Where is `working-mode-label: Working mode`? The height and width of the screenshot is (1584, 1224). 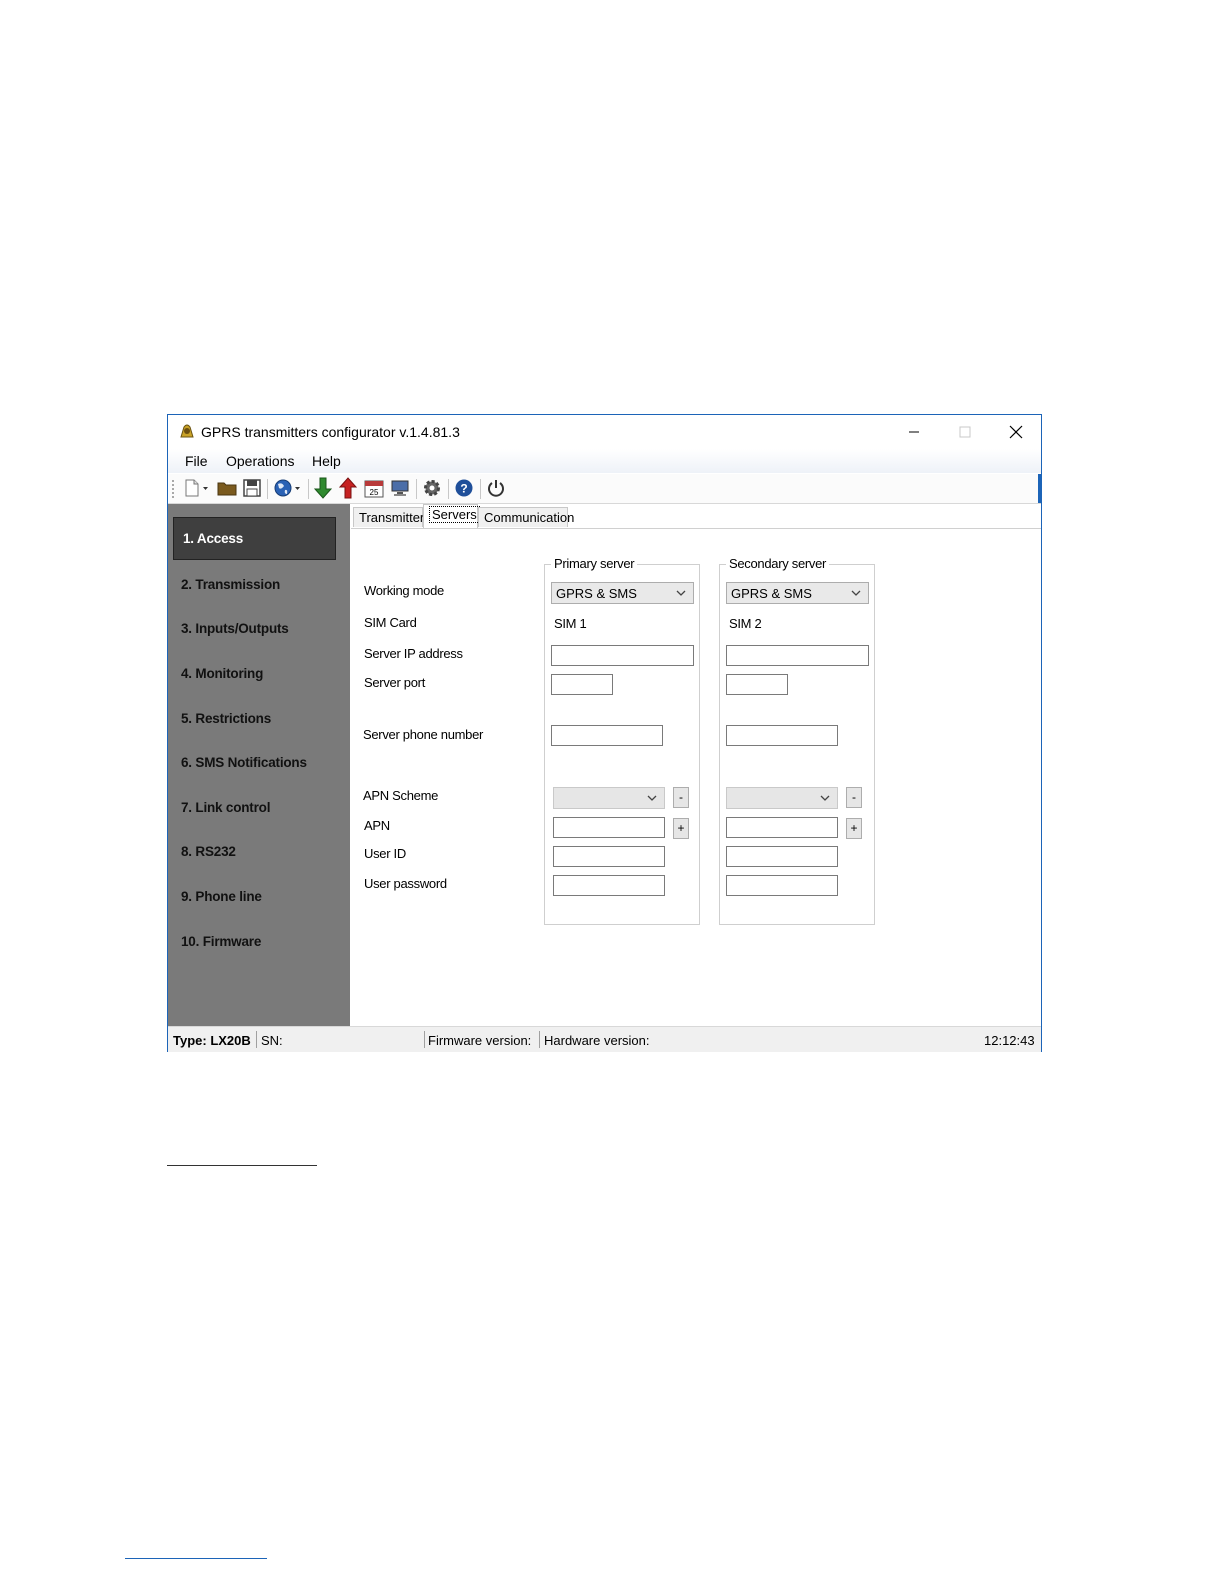
working-mode-label: Working mode is located at coordinates (404, 590).